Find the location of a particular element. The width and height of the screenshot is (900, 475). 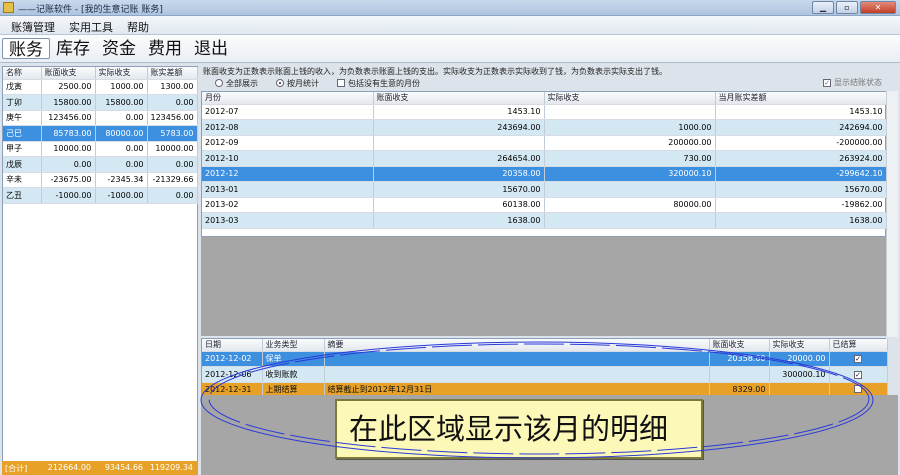

option-include-empty: 包括没有生意的月份 is located at coordinates (378, 83).